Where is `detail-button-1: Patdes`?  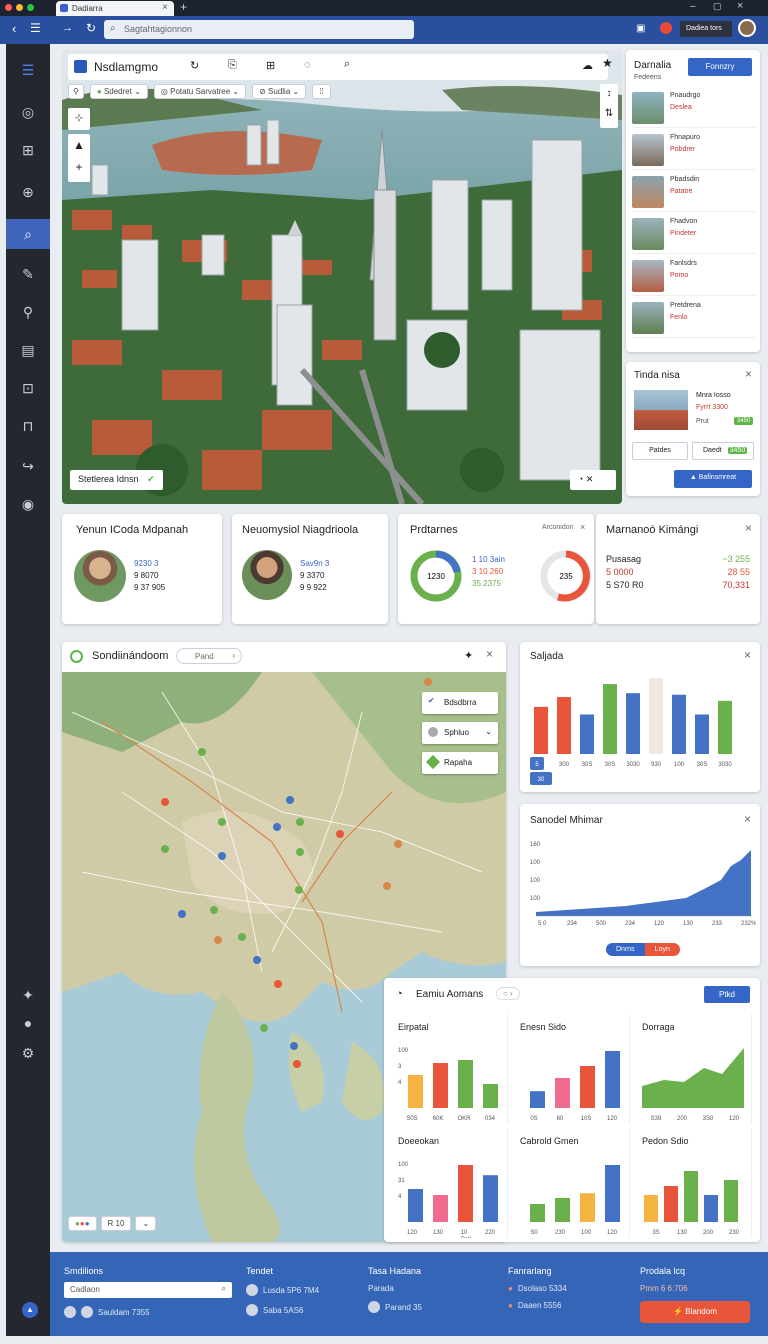
detail-button-1: Patdes is located at coordinates (660, 451).